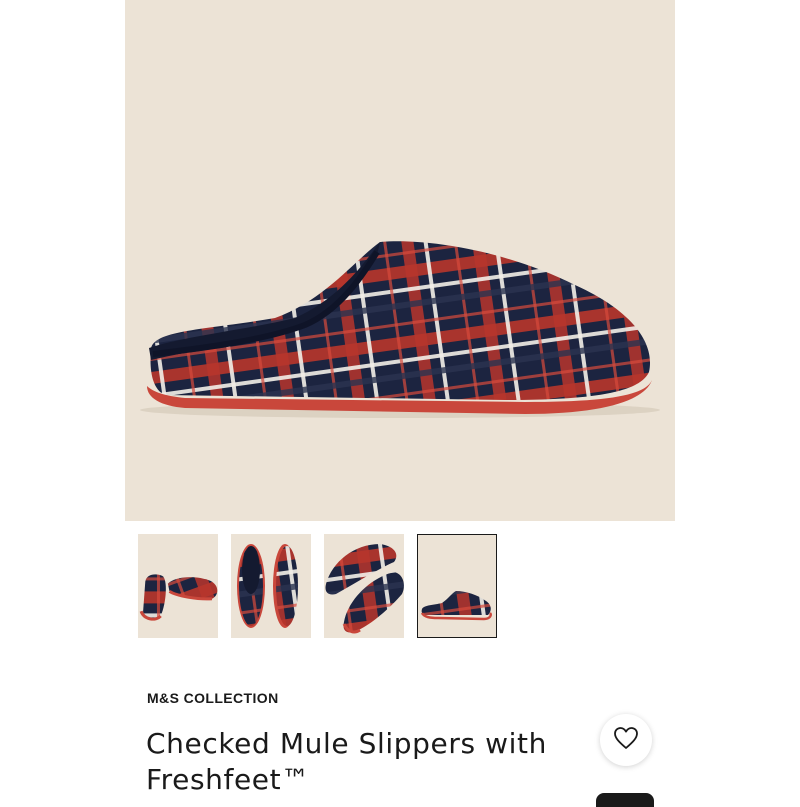  I want to click on product-brand: M&S COLLECTION, so click(213, 698).